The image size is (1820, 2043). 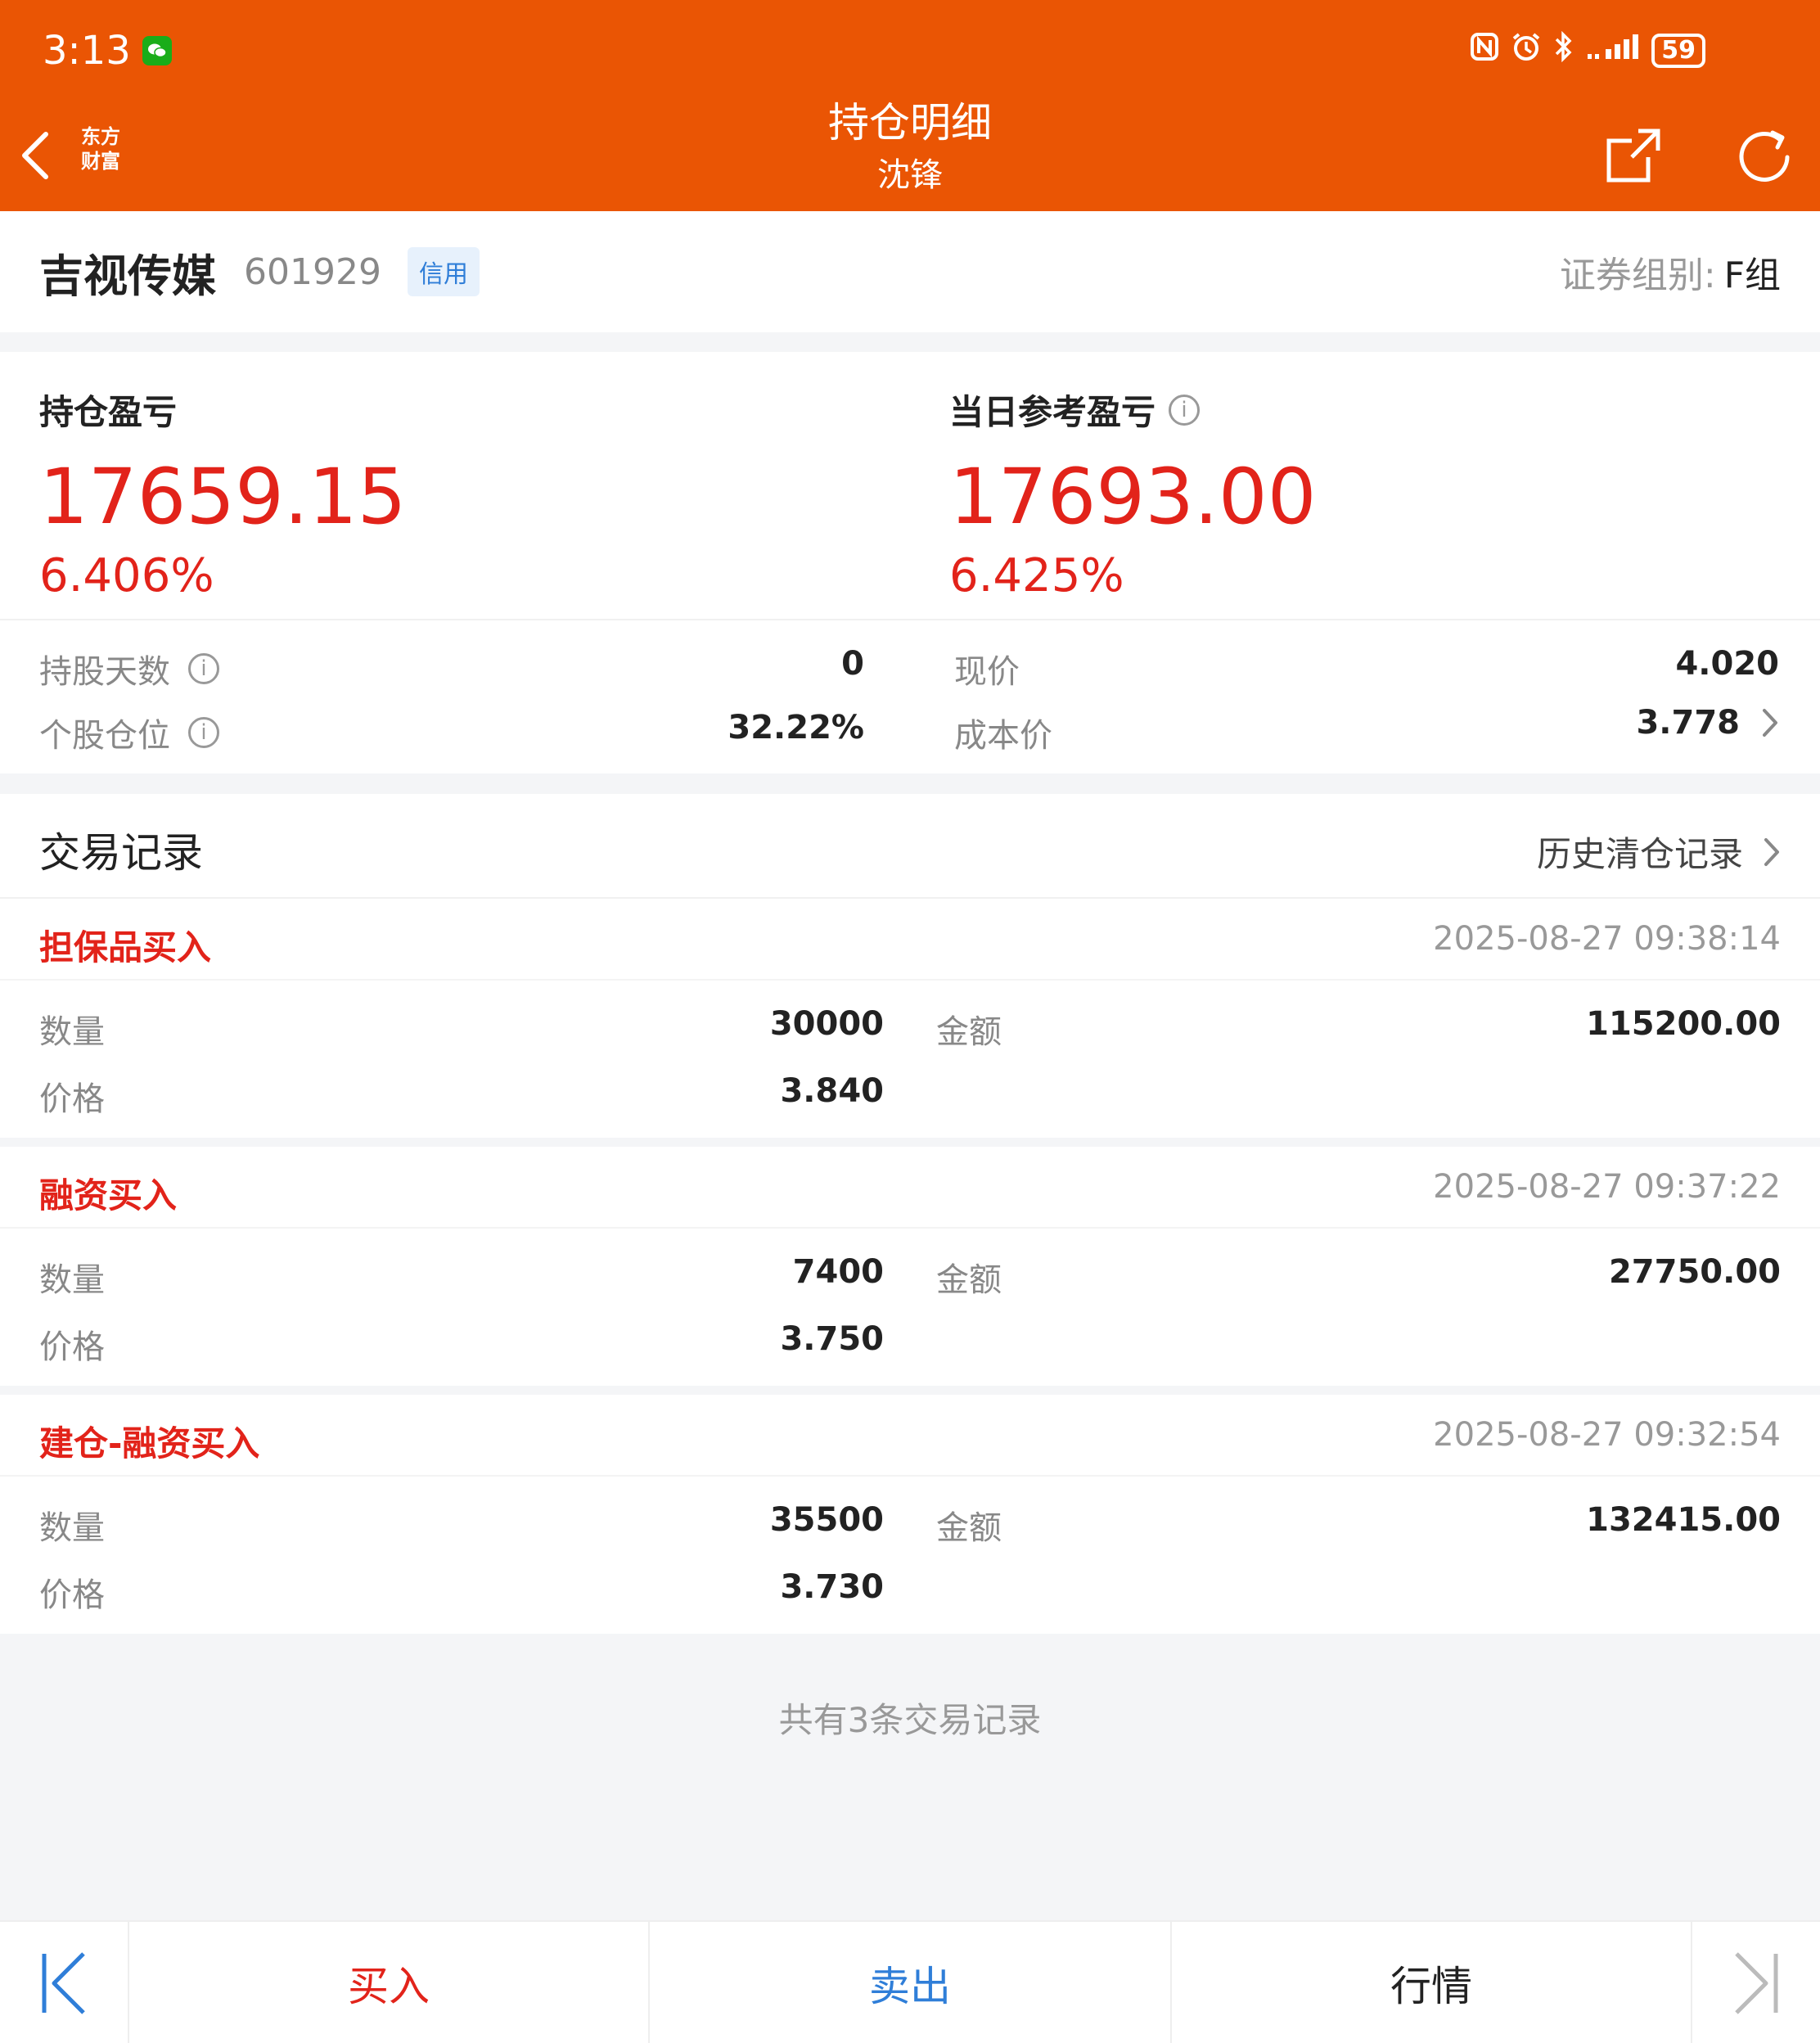 I want to click on quantity-value: 35500, so click(x=827, y=1520).